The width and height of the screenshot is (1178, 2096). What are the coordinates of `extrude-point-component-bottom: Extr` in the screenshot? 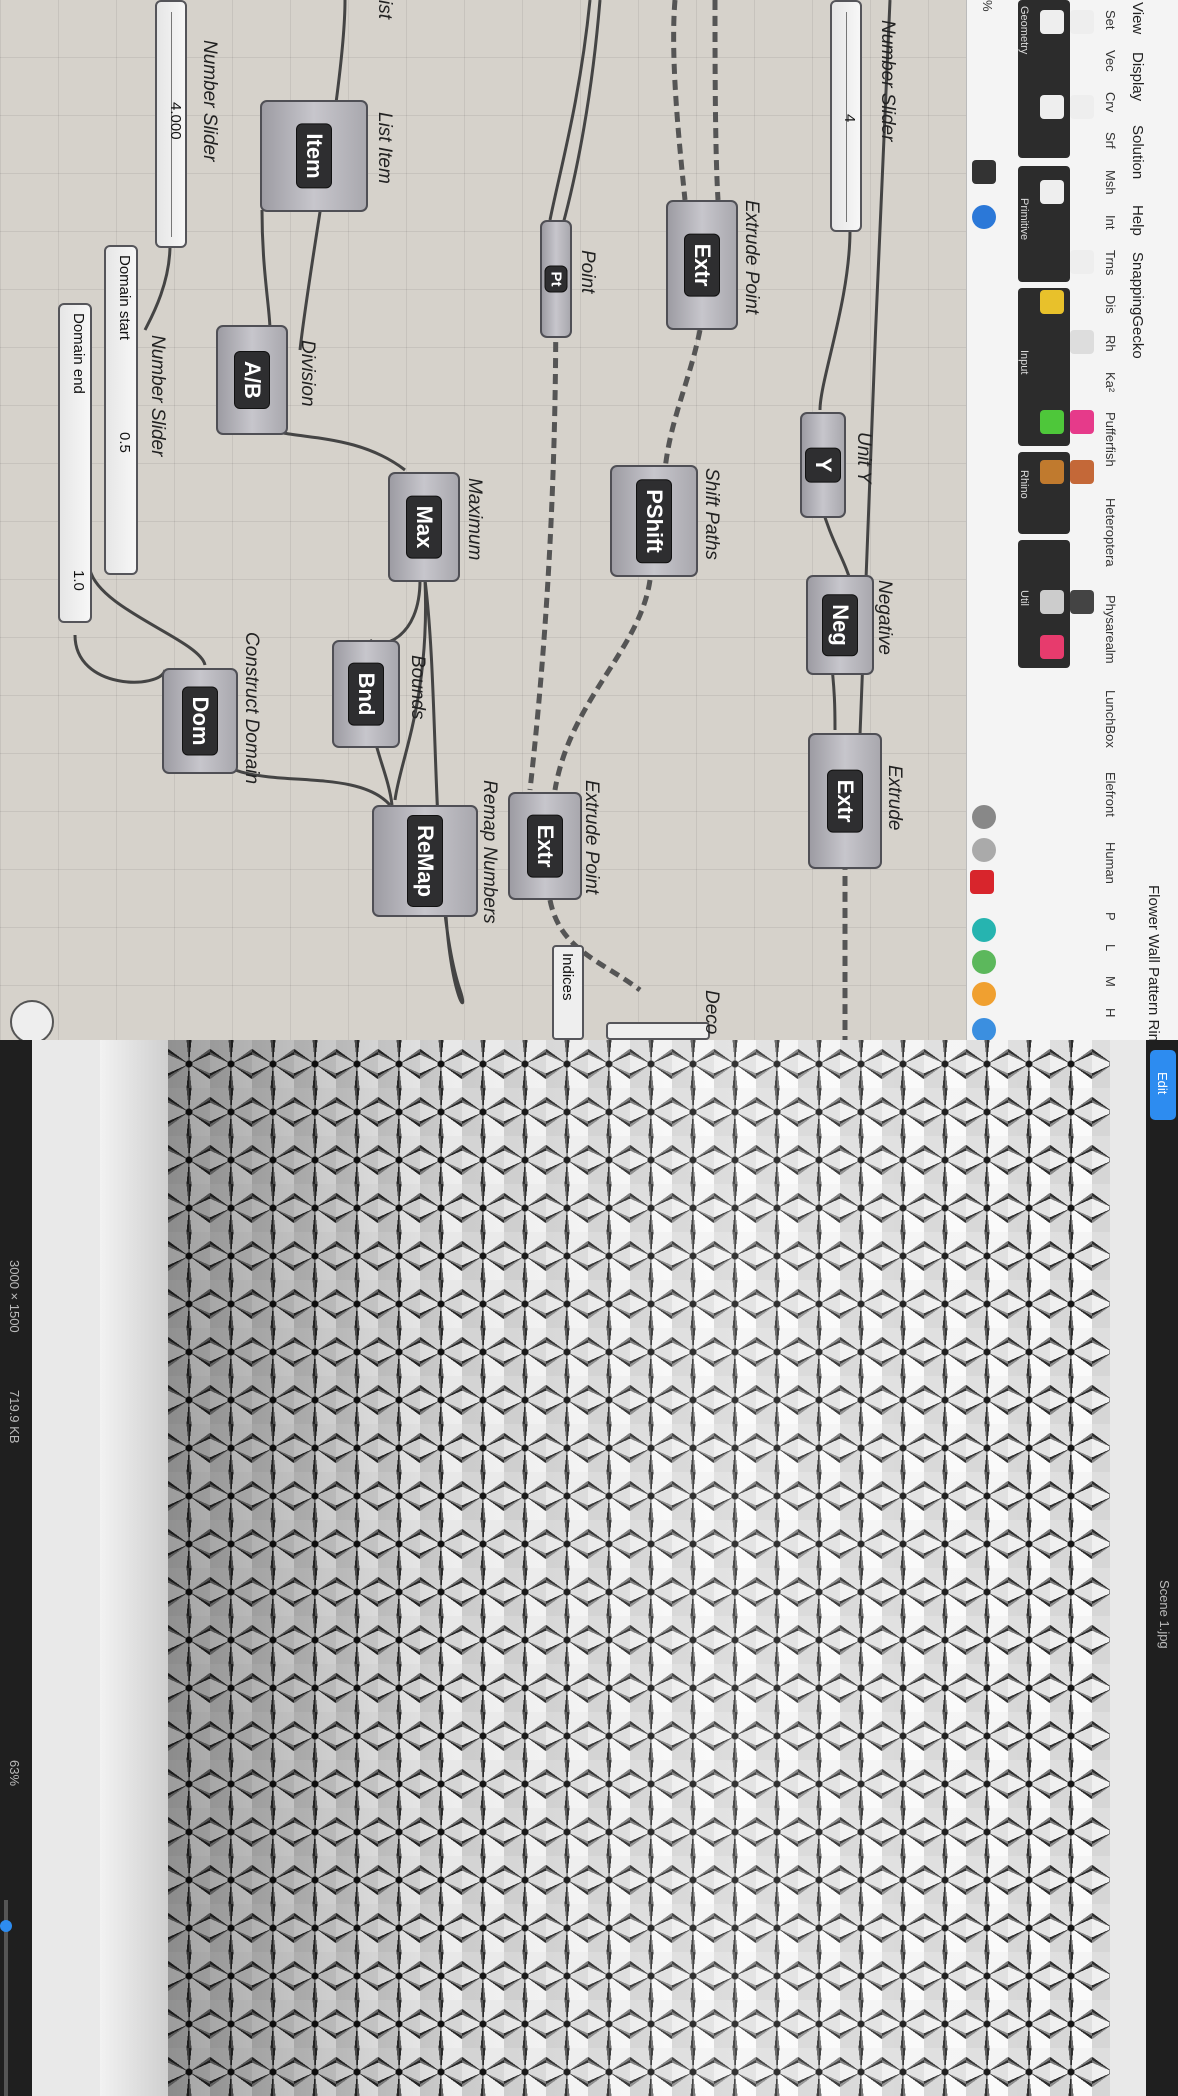 It's located at (545, 846).